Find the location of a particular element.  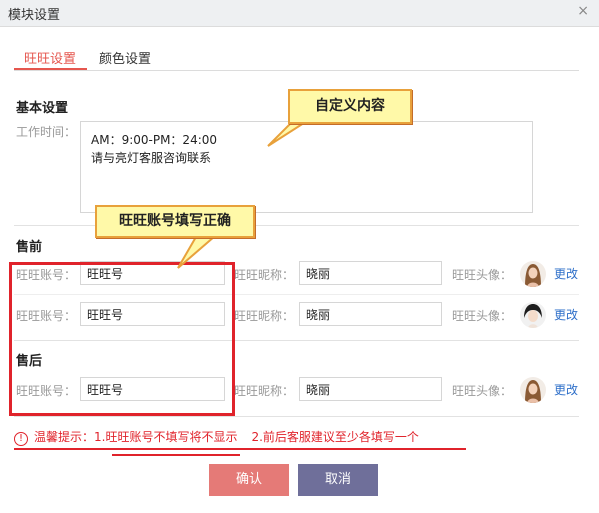

presale-nickname-input-2: 晓丽 is located at coordinates (370, 314).